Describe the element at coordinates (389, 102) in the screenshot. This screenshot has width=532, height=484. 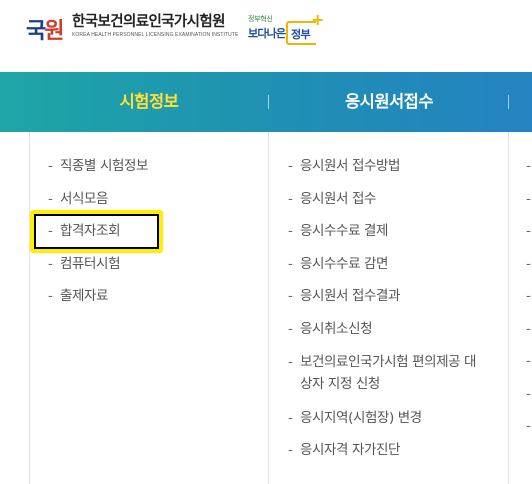
I see `nav-application: 응시원서접수` at that location.